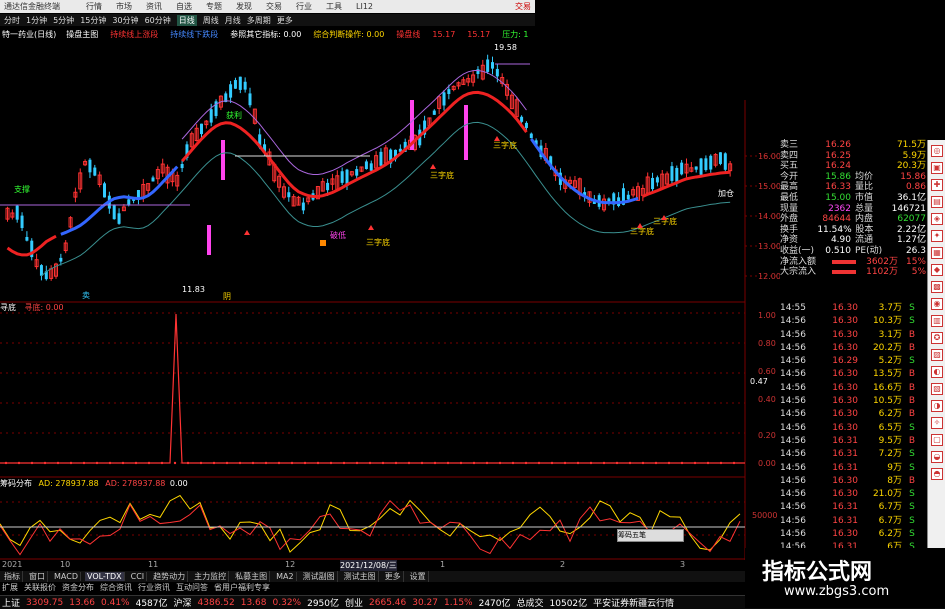 The height and width of the screenshot is (609, 945). Describe the element at coordinates (82, 34) in the screenshot. I see `indicator-main: 操盘主图` at that location.